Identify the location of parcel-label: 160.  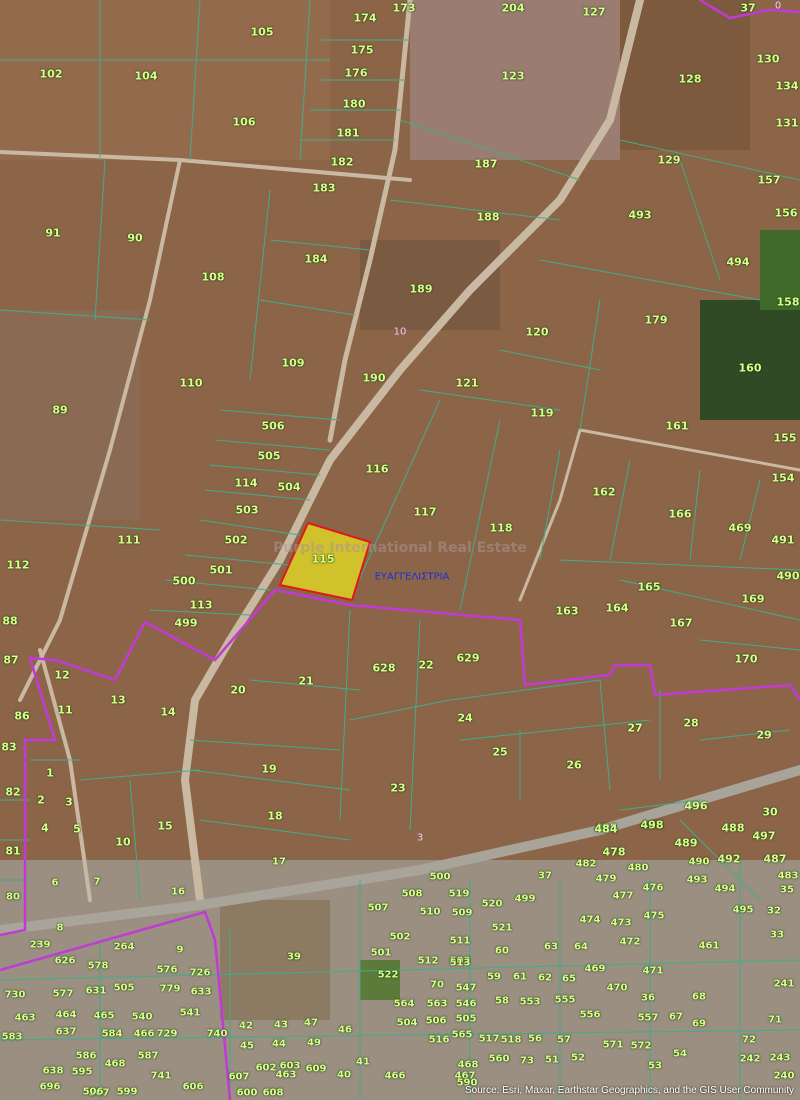
(750, 368).